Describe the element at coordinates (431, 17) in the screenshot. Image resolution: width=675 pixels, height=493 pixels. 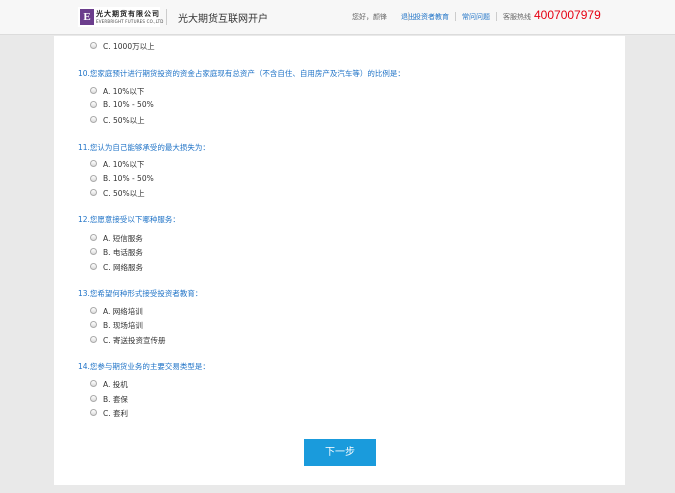
I see `investor-education-link: 投资者教育` at that location.